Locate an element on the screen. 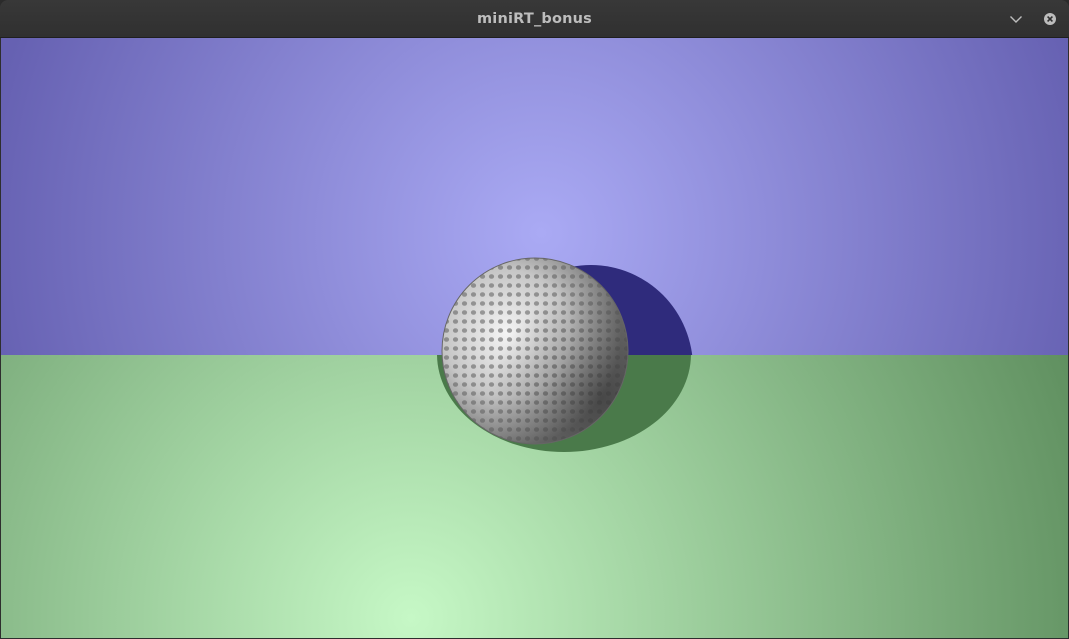 The width and height of the screenshot is (1069, 639). close-button is located at coordinates (1050, 19).